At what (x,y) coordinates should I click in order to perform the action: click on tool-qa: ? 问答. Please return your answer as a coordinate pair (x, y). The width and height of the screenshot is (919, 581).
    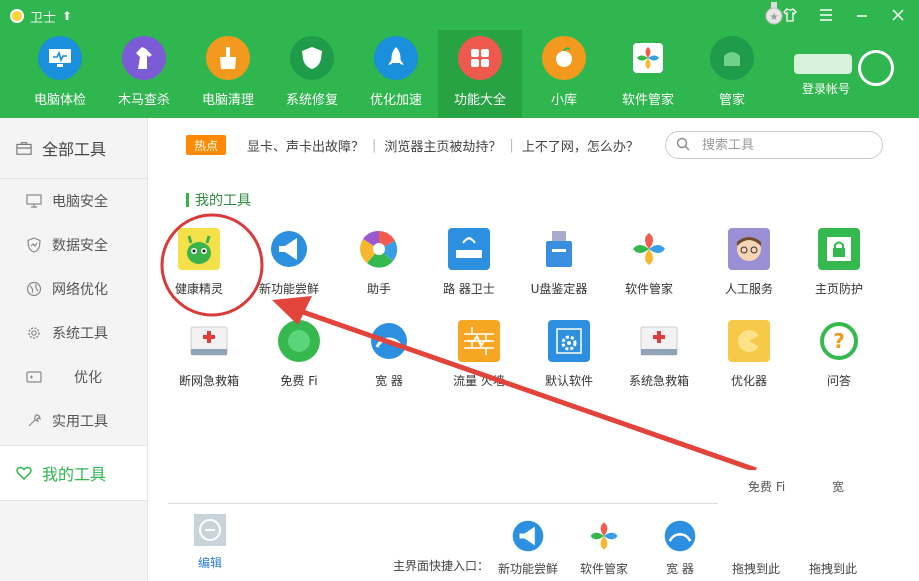
    Looking at the image, I should click on (839, 360).